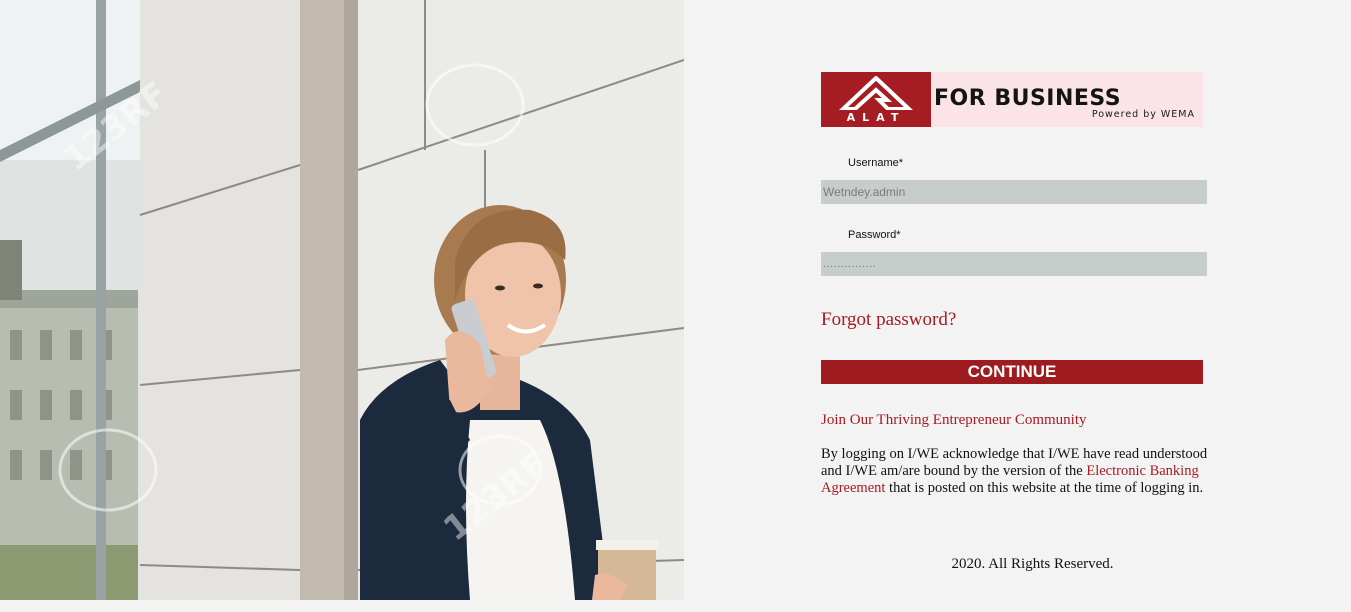 This screenshot has height=612, width=1351. I want to click on alat-for-business-logo: ALAT FOR BUSINESS Powered by WEMA, so click(1012, 99).